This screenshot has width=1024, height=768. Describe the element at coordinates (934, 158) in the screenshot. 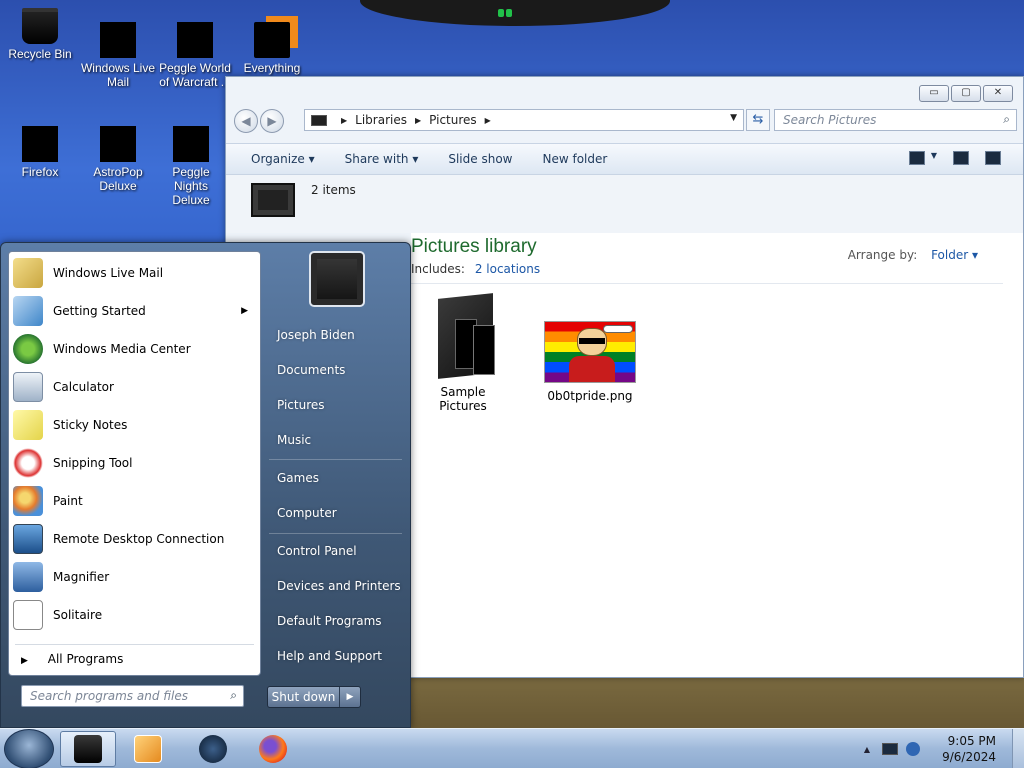

I see `view-dropdown-icon: ▼` at that location.